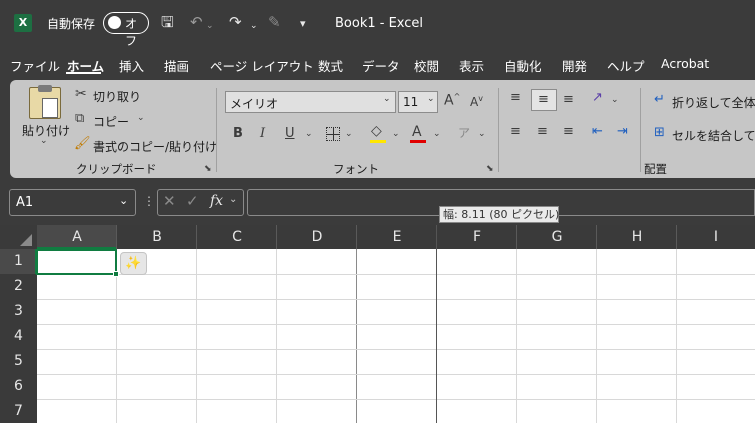 This screenshot has height=423, width=755. I want to click on phonetic-dropdown-icon: ⌄, so click(482, 134).